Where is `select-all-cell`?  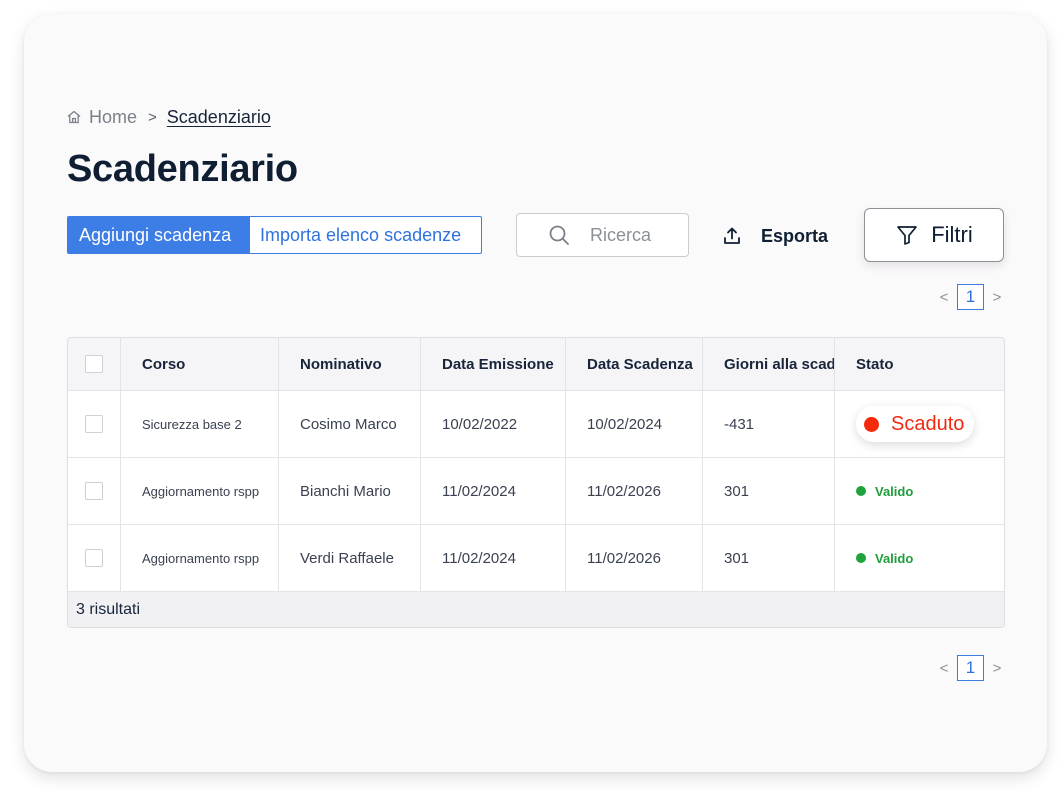
select-all-cell is located at coordinates (94, 364).